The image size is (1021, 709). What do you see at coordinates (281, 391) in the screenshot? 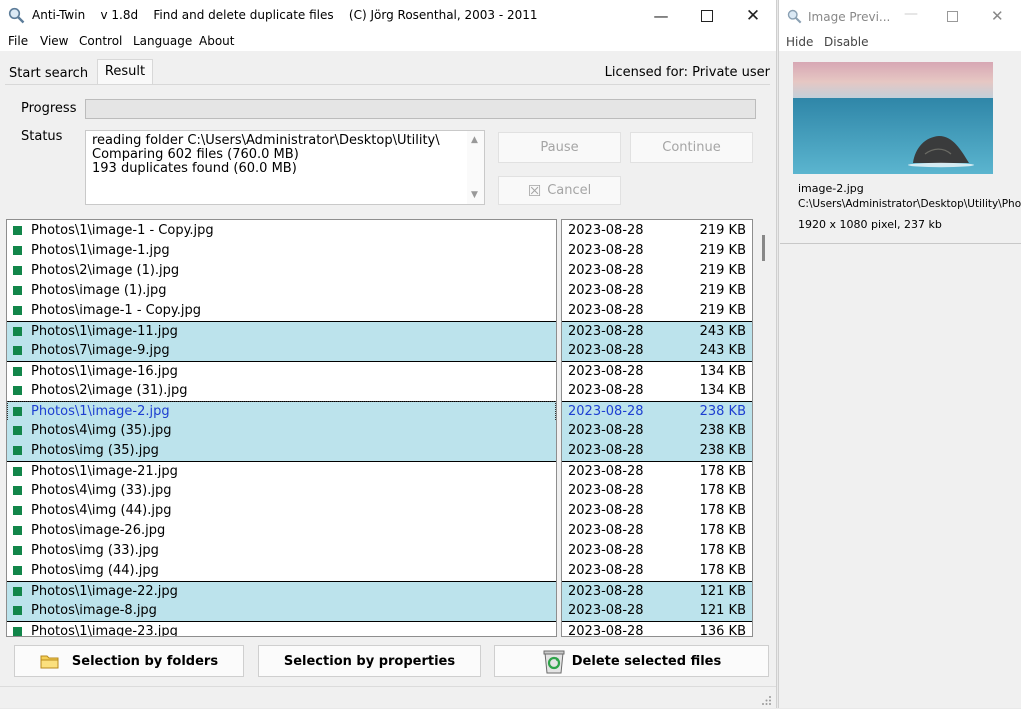
I see `file-row: Photos\2\image (31).jpg` at bounding box center [281, 391].